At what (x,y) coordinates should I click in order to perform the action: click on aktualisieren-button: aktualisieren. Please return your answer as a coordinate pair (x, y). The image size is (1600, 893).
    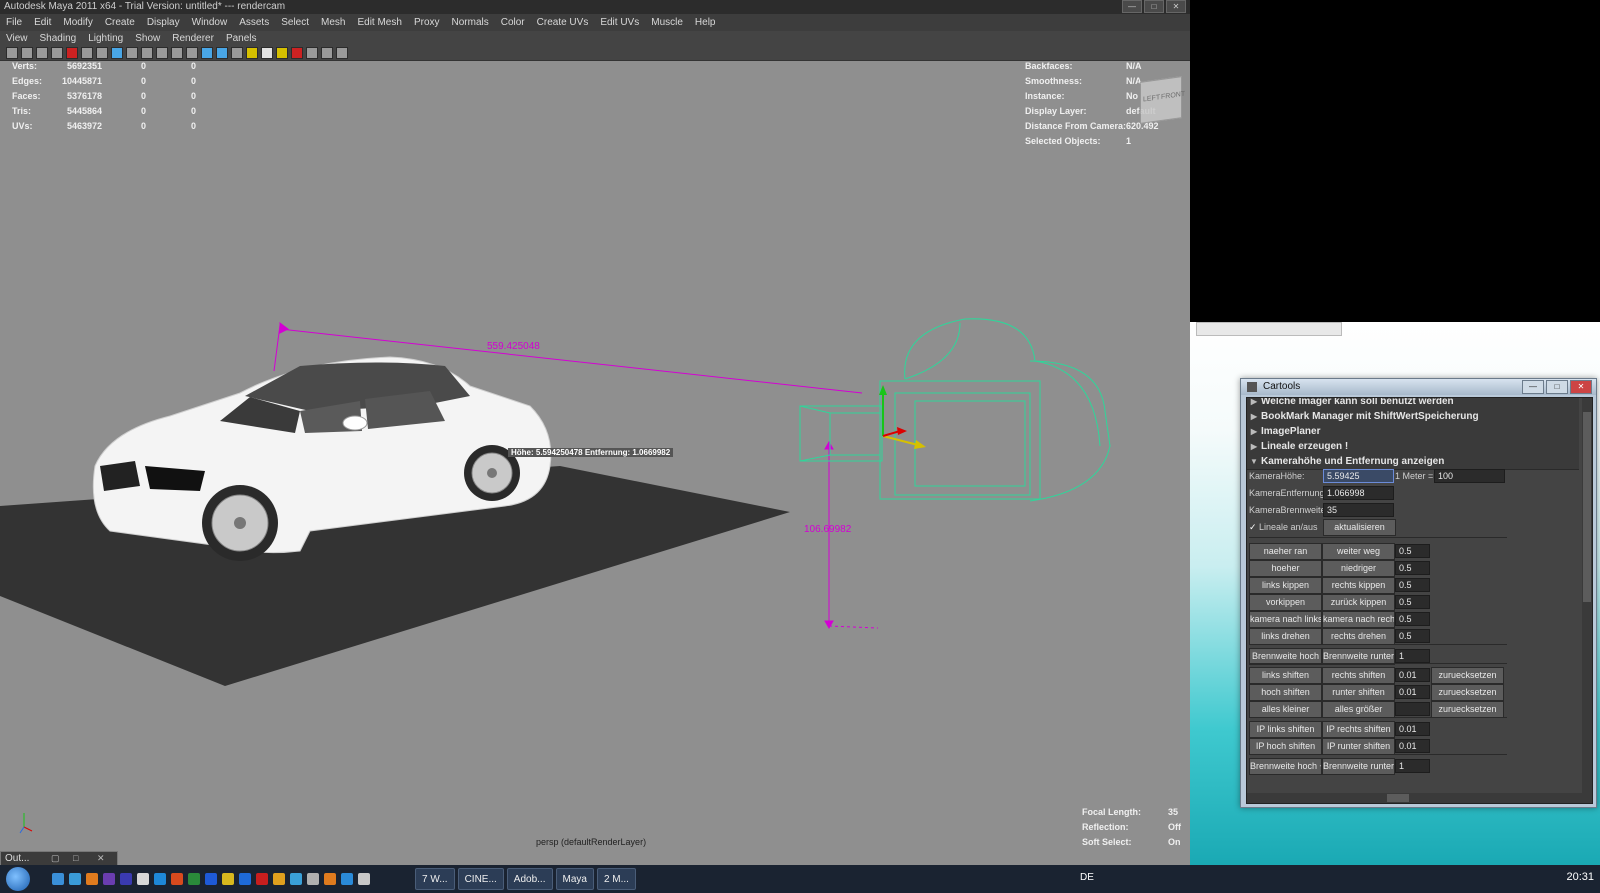
    Looking at the image, I should click on (1359, 527).